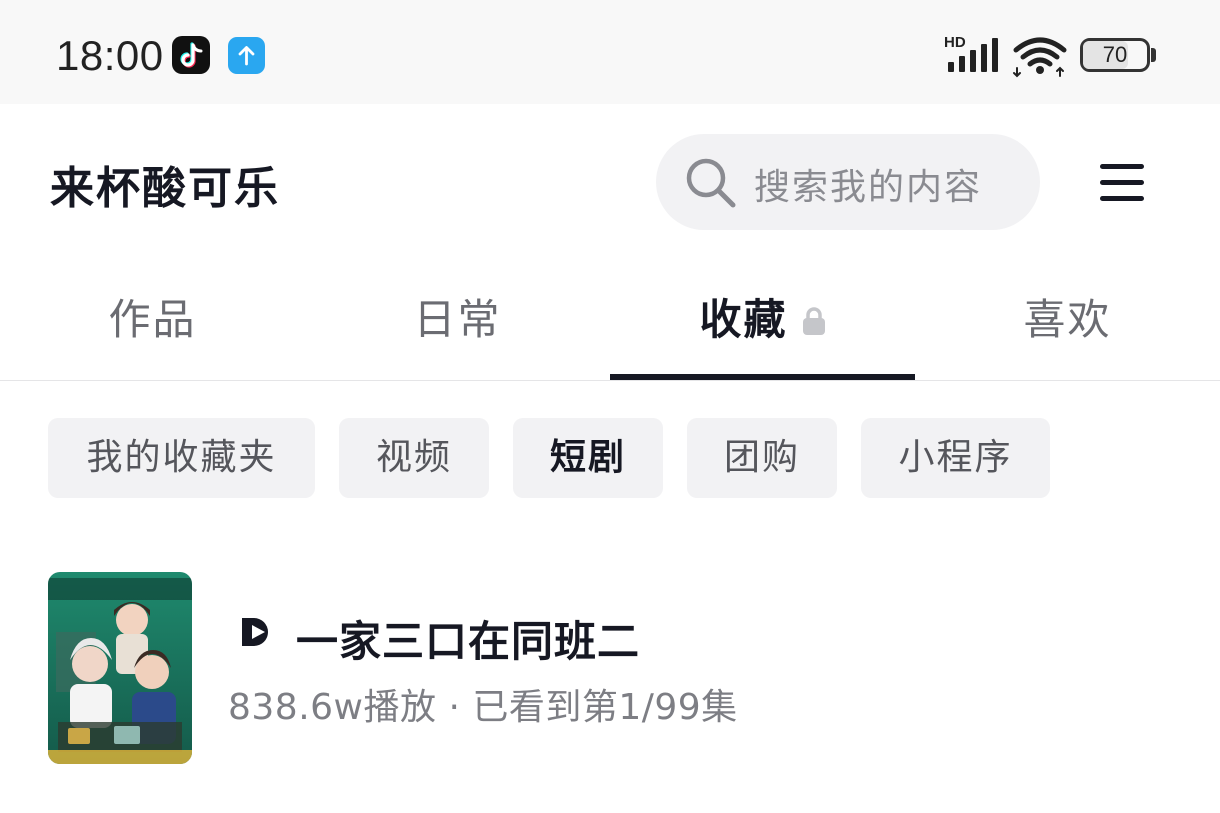 The image size is (1220, 813). I want to click on lock-icon, so click(814, 303).